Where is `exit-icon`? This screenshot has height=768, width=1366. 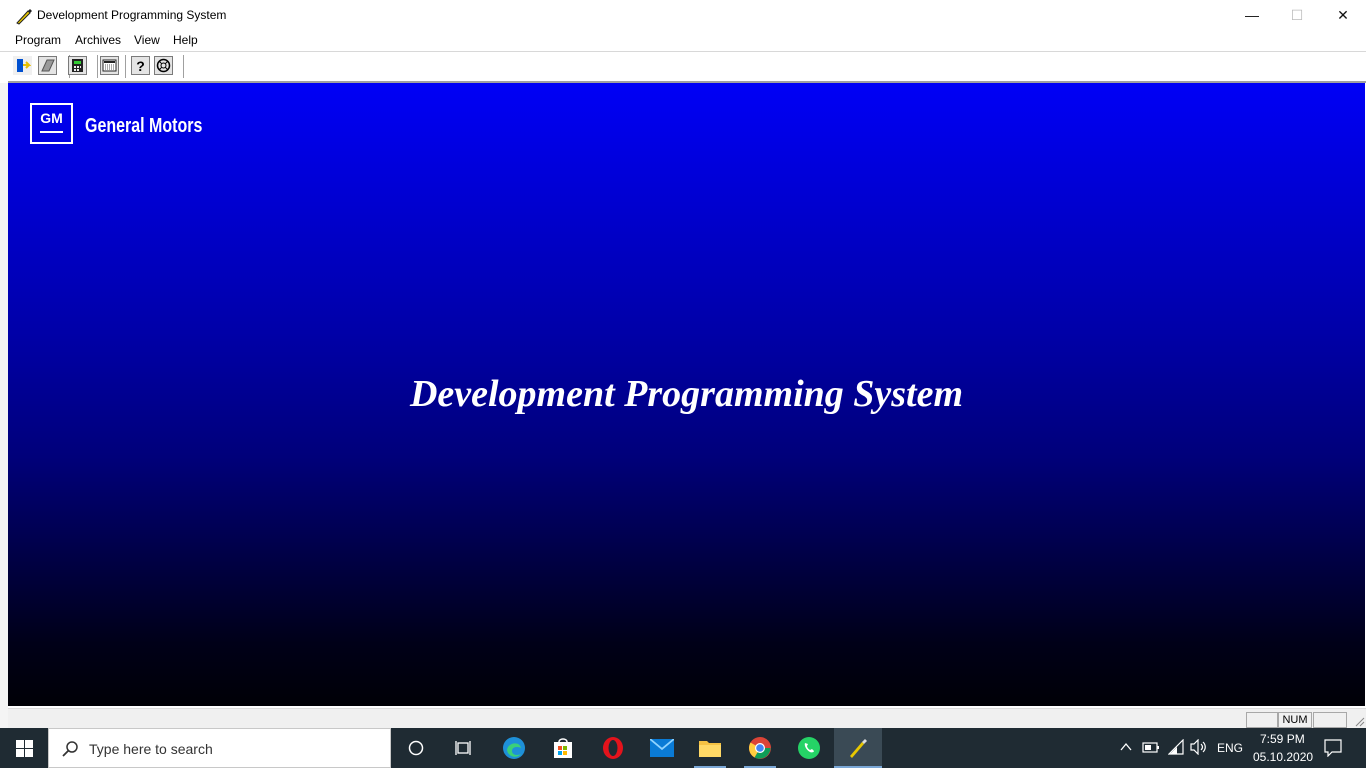 exit-icon is located at coordinates (24, 65).